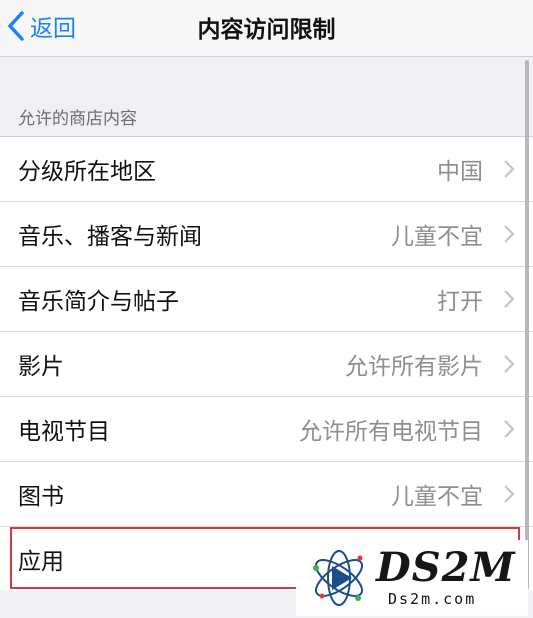  What do you see at coordinates (87, 172) in the screenshot?
I see `row-label: 分级所在地区` at bounding box center [87, 172].